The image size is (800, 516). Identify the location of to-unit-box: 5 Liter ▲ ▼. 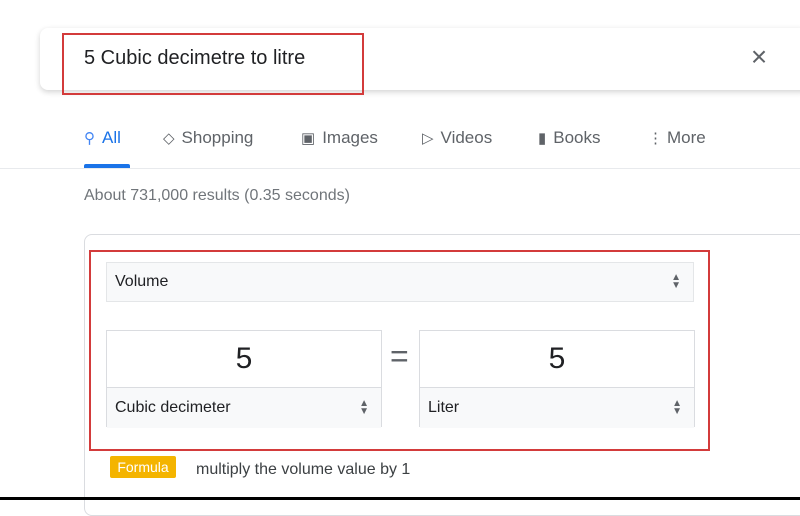
(557, 379).